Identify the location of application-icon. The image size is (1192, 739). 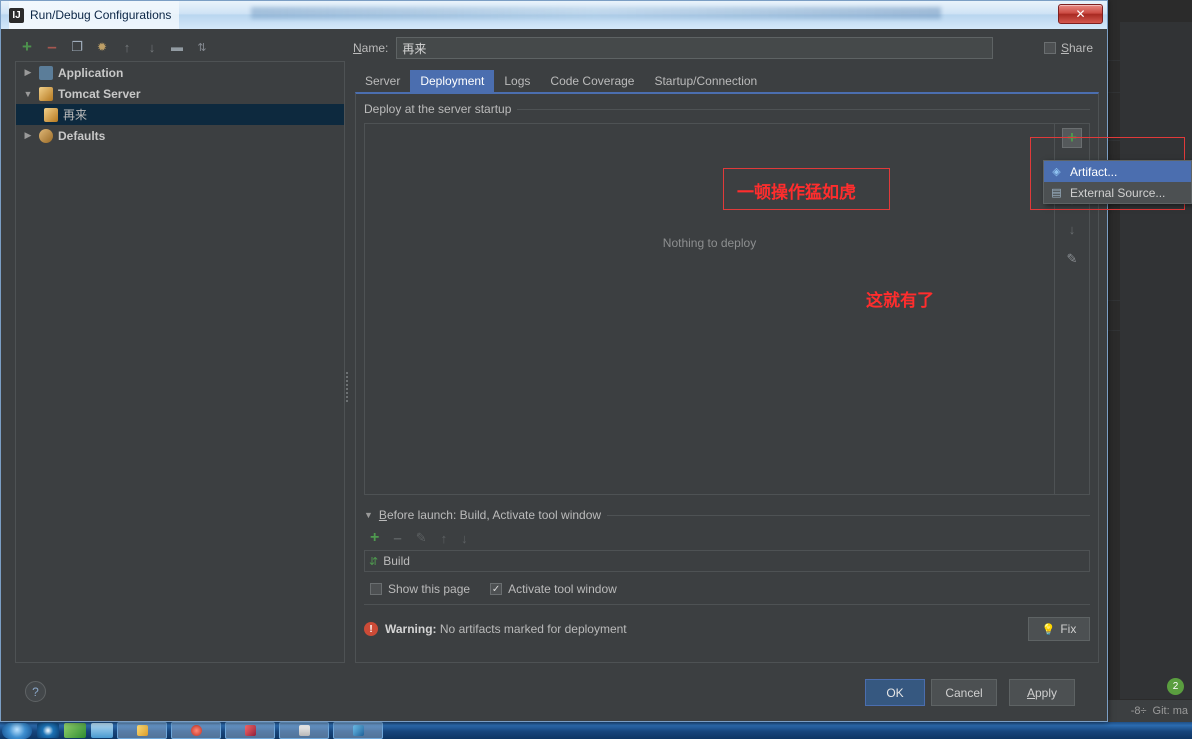
(46, 72).